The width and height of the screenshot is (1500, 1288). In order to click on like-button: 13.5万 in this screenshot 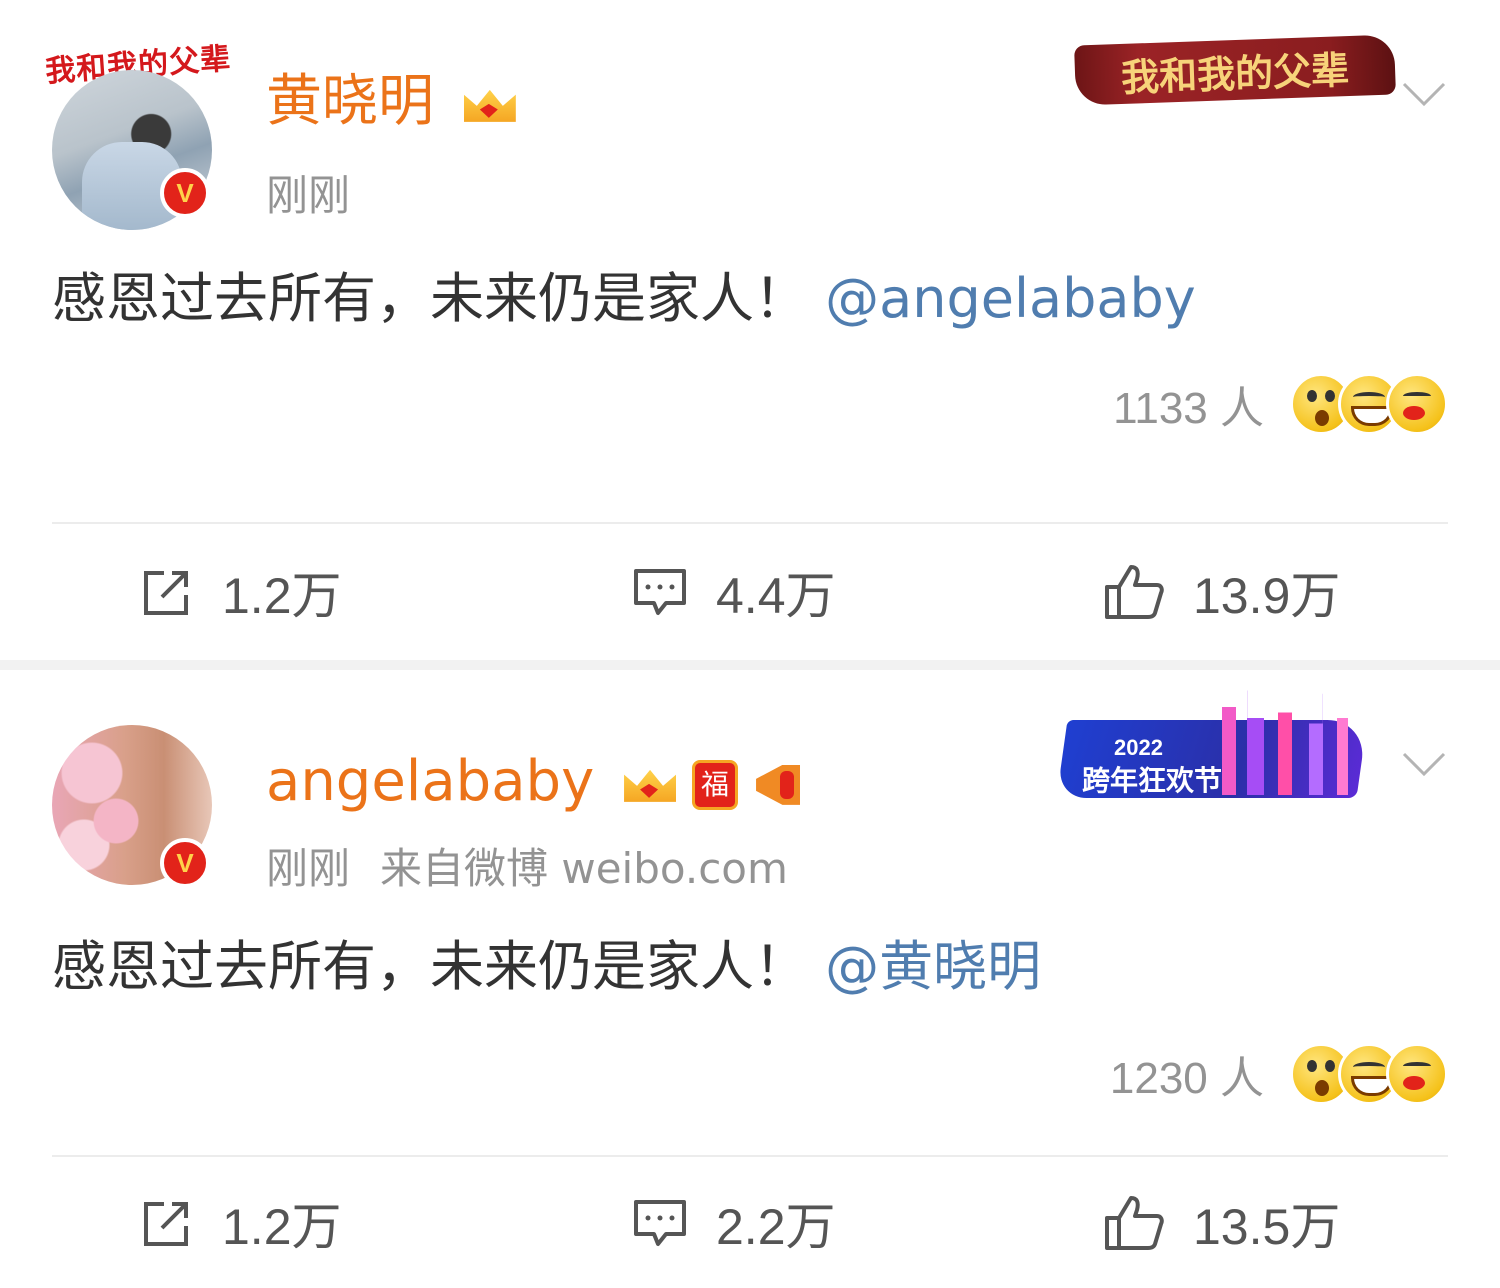, I will do `click(1221, 1223)`.